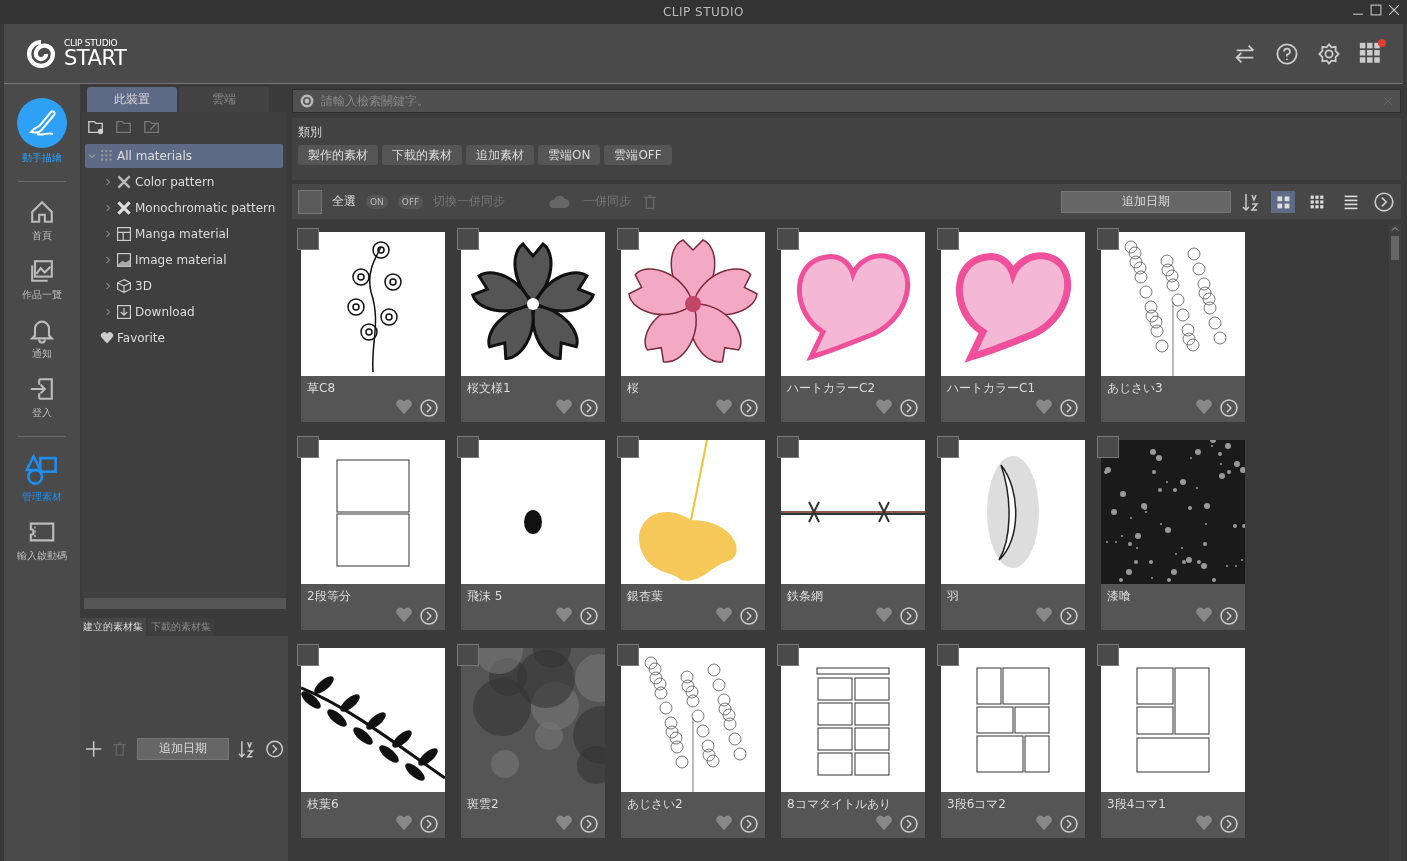 The image size is (1407, 861). I want to click on nav-item: 輸入啟動碼, so click(42, 540).